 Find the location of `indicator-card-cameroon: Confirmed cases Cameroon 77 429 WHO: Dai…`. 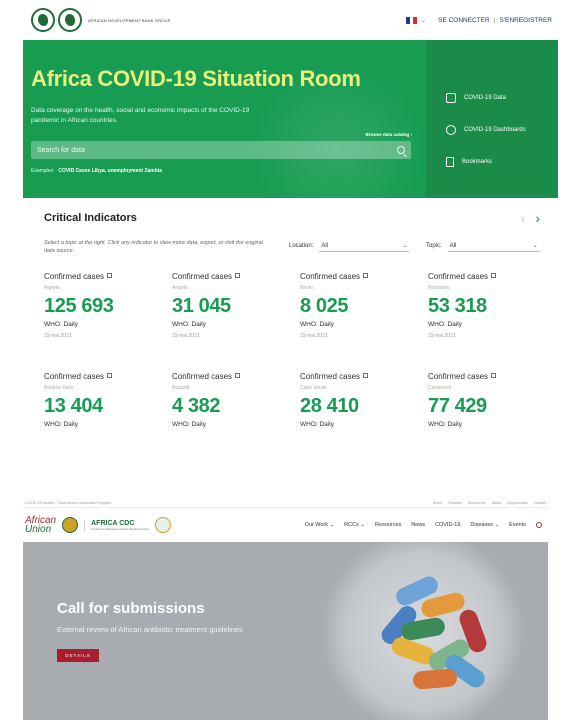

indicator-card-cameroon: Confirmed cases Cameroon 77 429 WHO: Dai… is located at coordinates (492, 400).